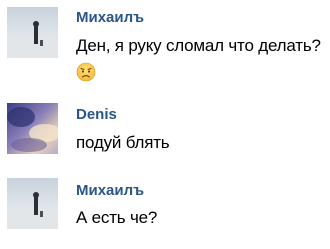 Image resolution: width=330 pixels, height=249 pixels. I want to click on message-text: подуй блять, so click(123, 142).